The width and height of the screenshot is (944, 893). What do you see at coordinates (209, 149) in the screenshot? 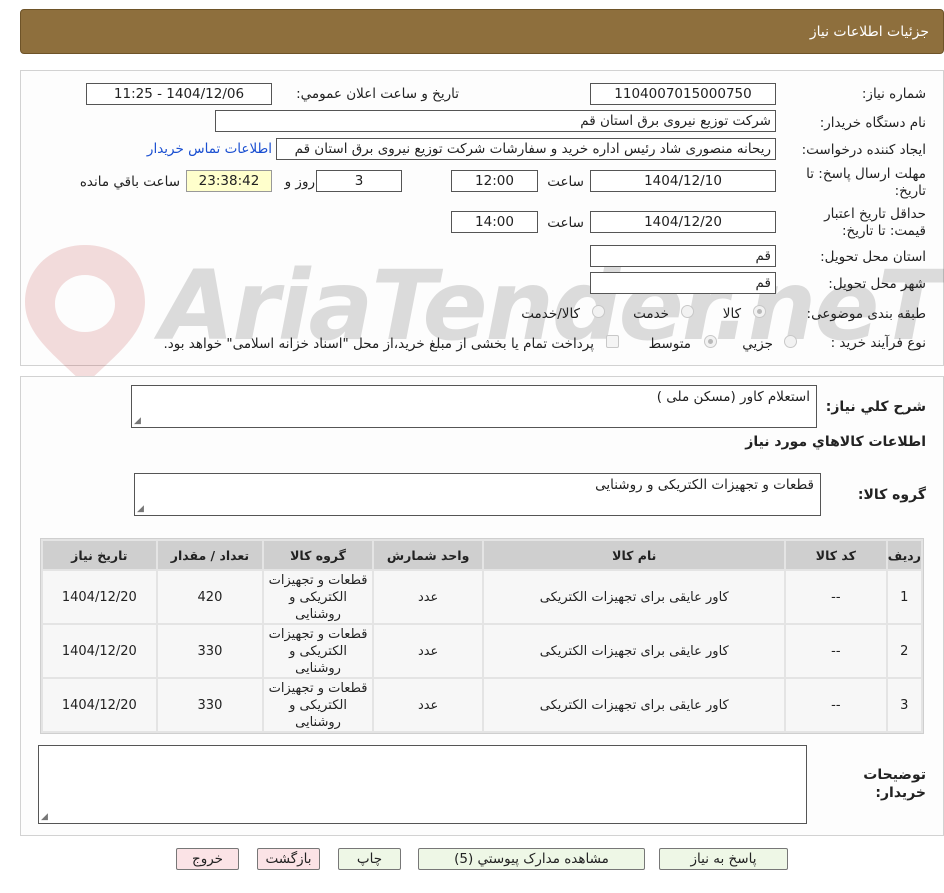
I see `buyer-contact-link: اطلاعات تماس خریدار` at bounding box center [209, 149].